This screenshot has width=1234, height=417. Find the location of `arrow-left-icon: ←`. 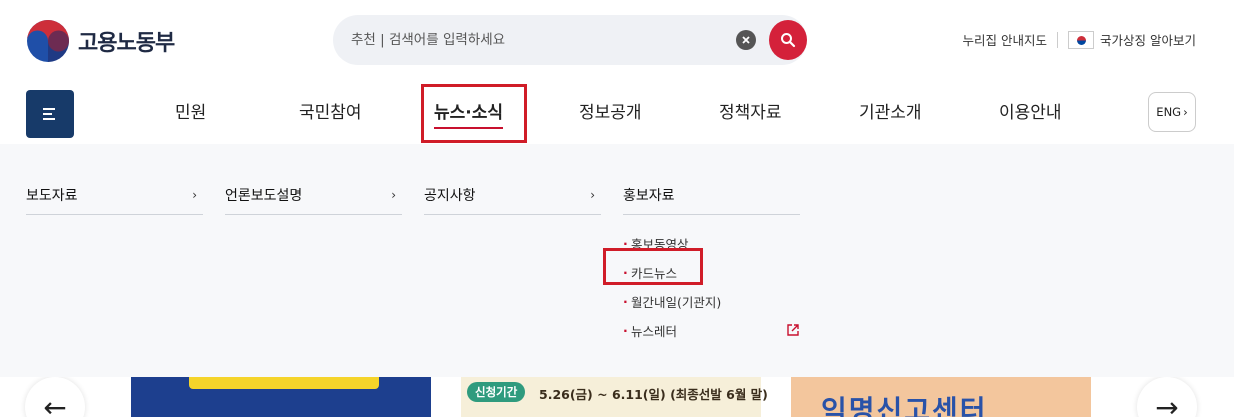

arrow-left-icon: ← is located at coordinates (55, 403).